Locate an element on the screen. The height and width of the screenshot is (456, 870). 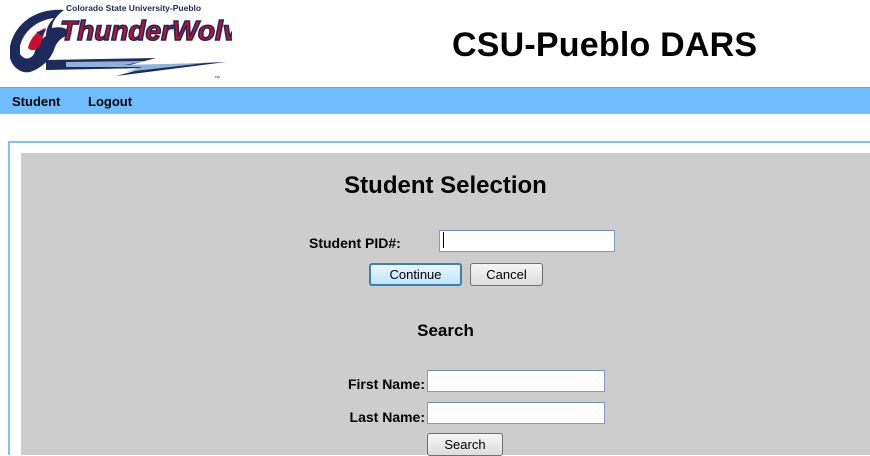
last-name-input is located at coordinates (516, 413).